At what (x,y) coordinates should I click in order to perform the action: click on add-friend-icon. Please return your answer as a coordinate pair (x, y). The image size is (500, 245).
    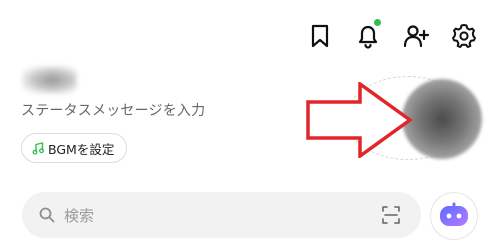
    Looking at the image, I should click on (416, 36).